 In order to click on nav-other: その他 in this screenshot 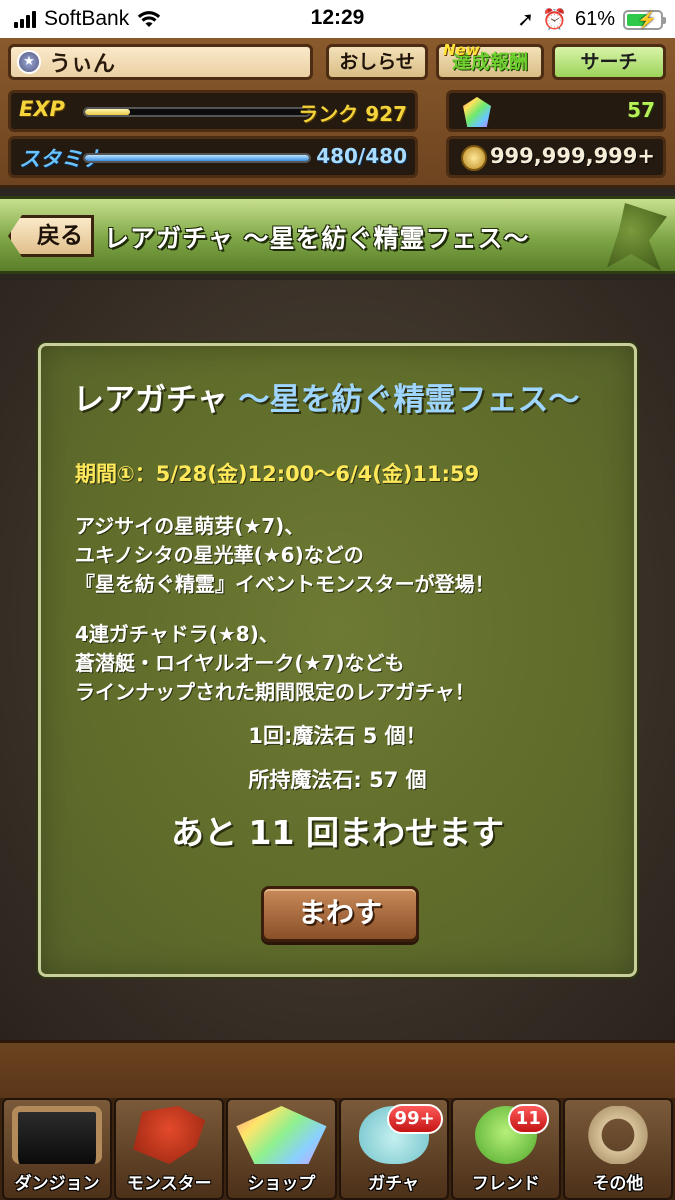, I will do `click(618, 1149)`.